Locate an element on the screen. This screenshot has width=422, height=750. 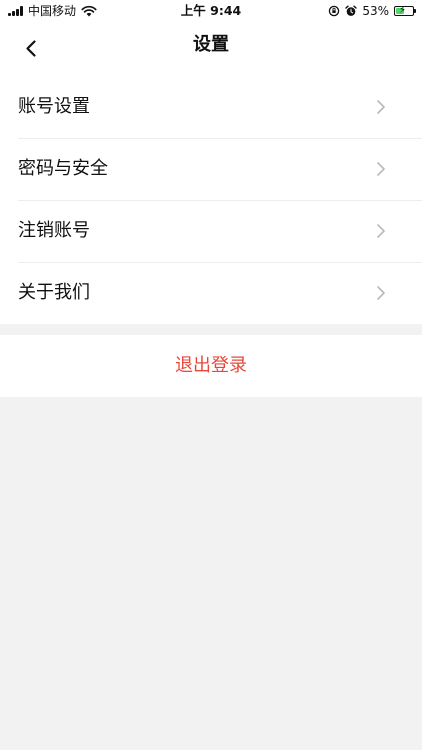
status-left: 中国移动 is located at coordinates (52, 11).